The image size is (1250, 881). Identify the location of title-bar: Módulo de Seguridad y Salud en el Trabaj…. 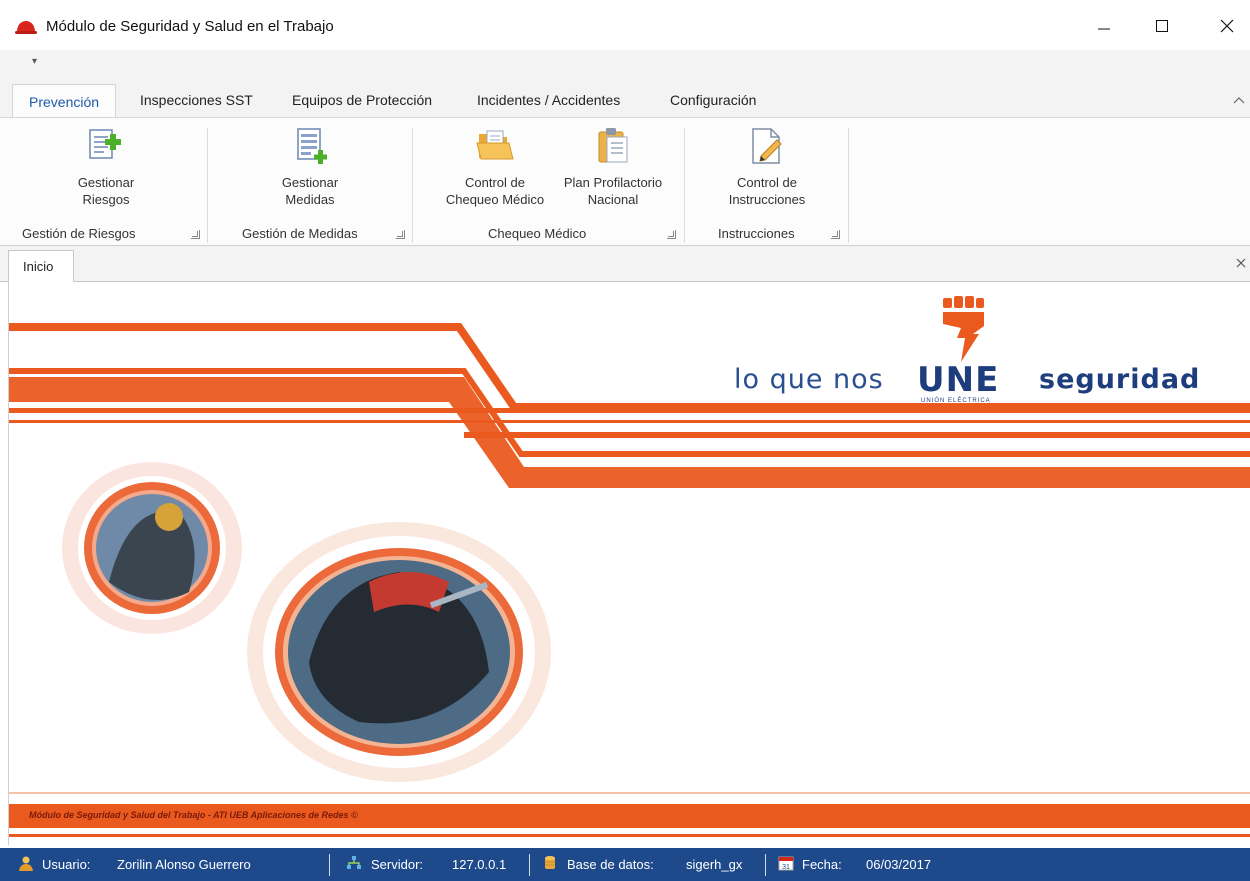
(625, 25).